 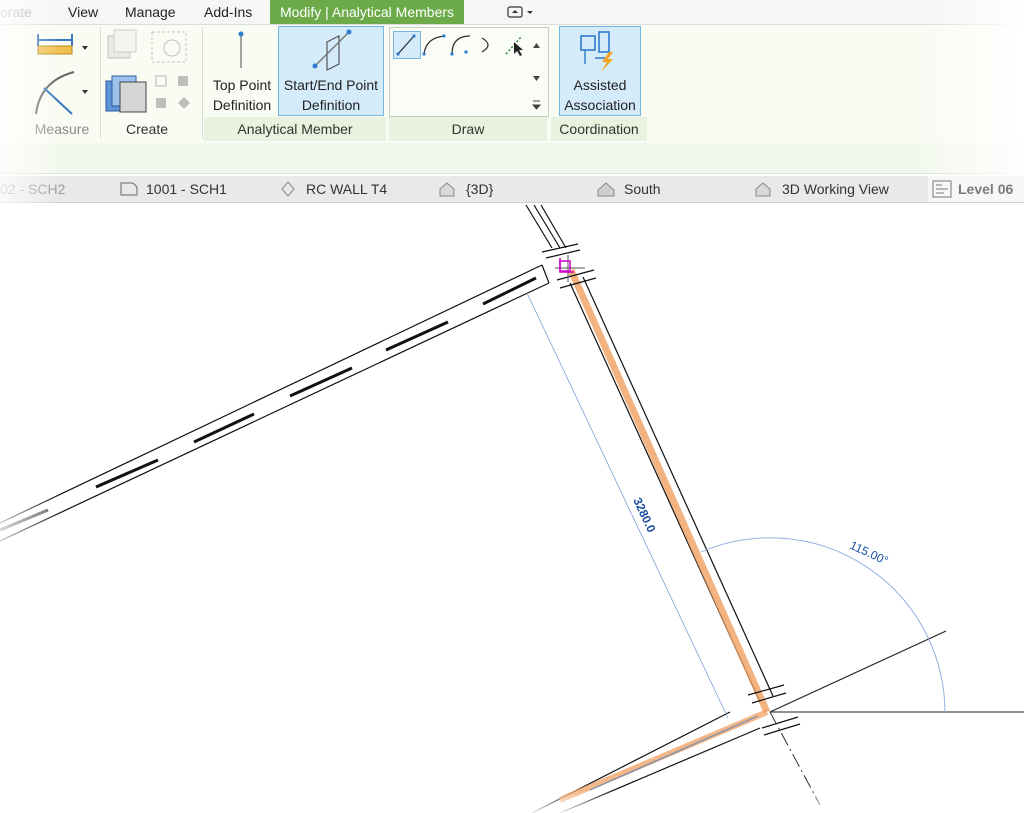 What do you see at coordinates (986, 189) in the screenshot?
I see `view-tab-level-06-label: Level 06` at bounding box center [986, 189].